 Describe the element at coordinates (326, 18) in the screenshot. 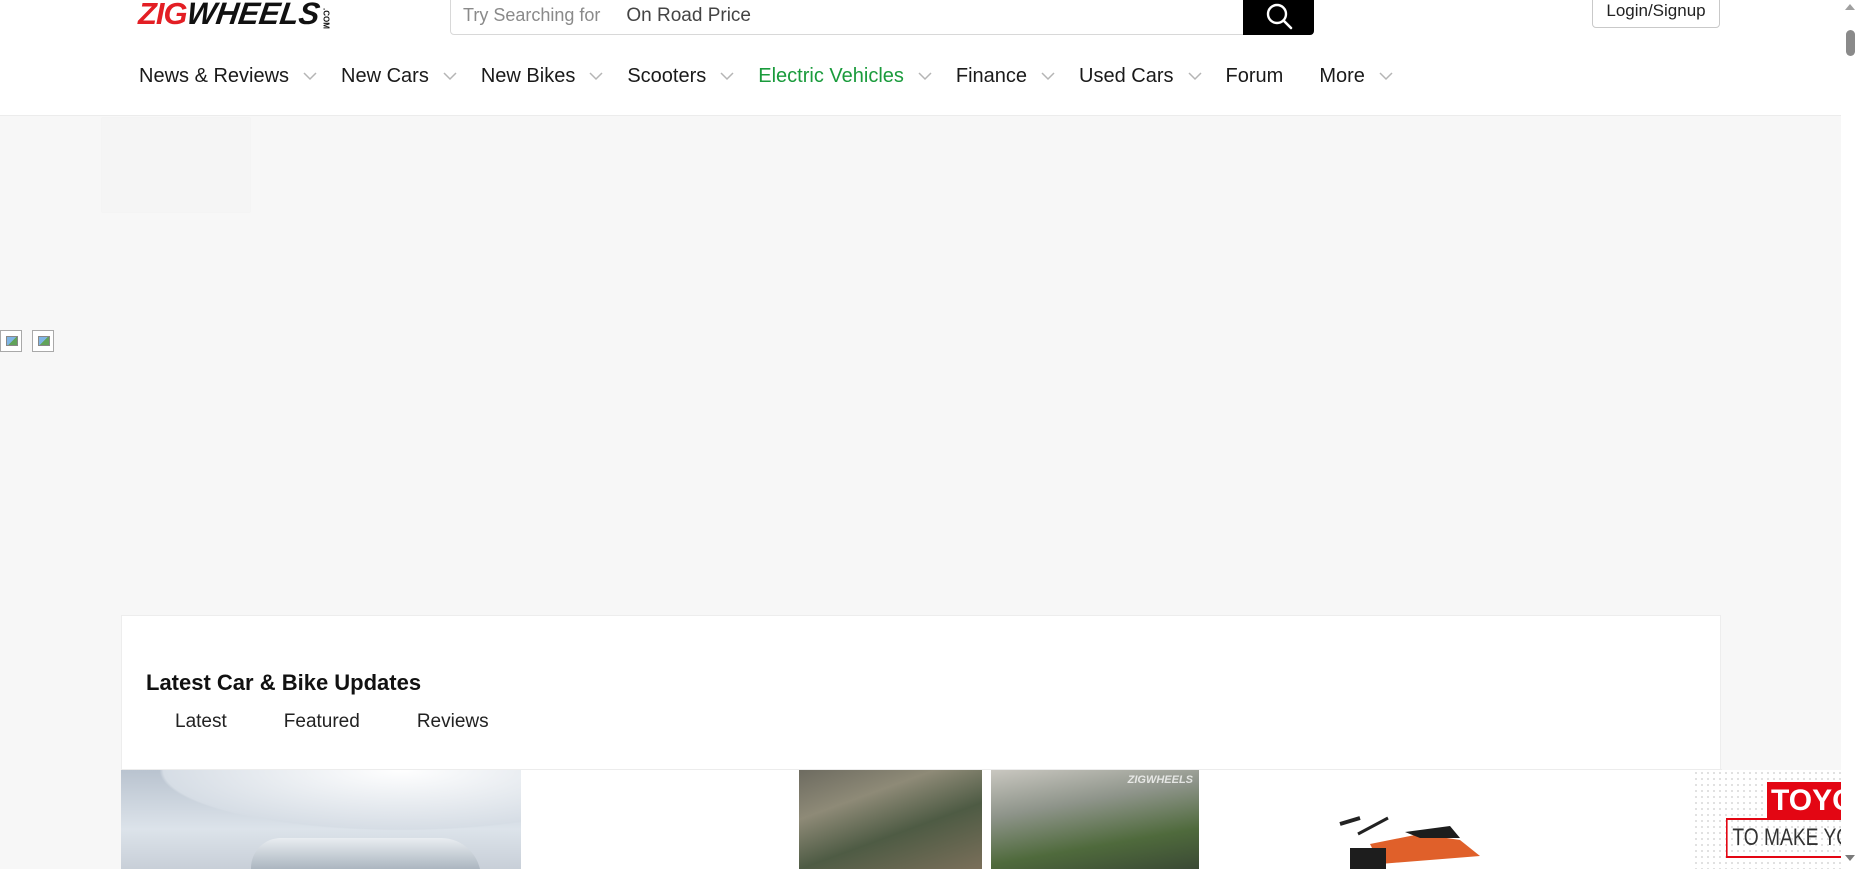

I see `logo-suffix: .COM` at that location.